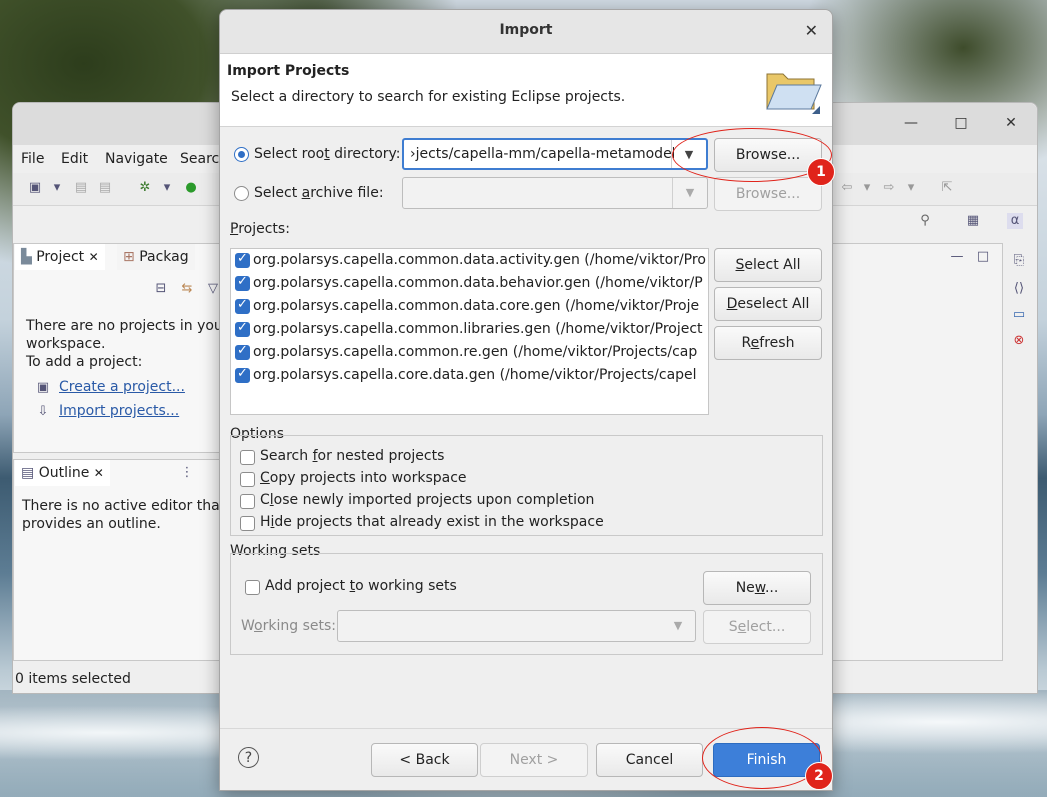 The width and height of the screenshot is (1047, 797). I want to click on root-directory-radio, so click(241, 154).